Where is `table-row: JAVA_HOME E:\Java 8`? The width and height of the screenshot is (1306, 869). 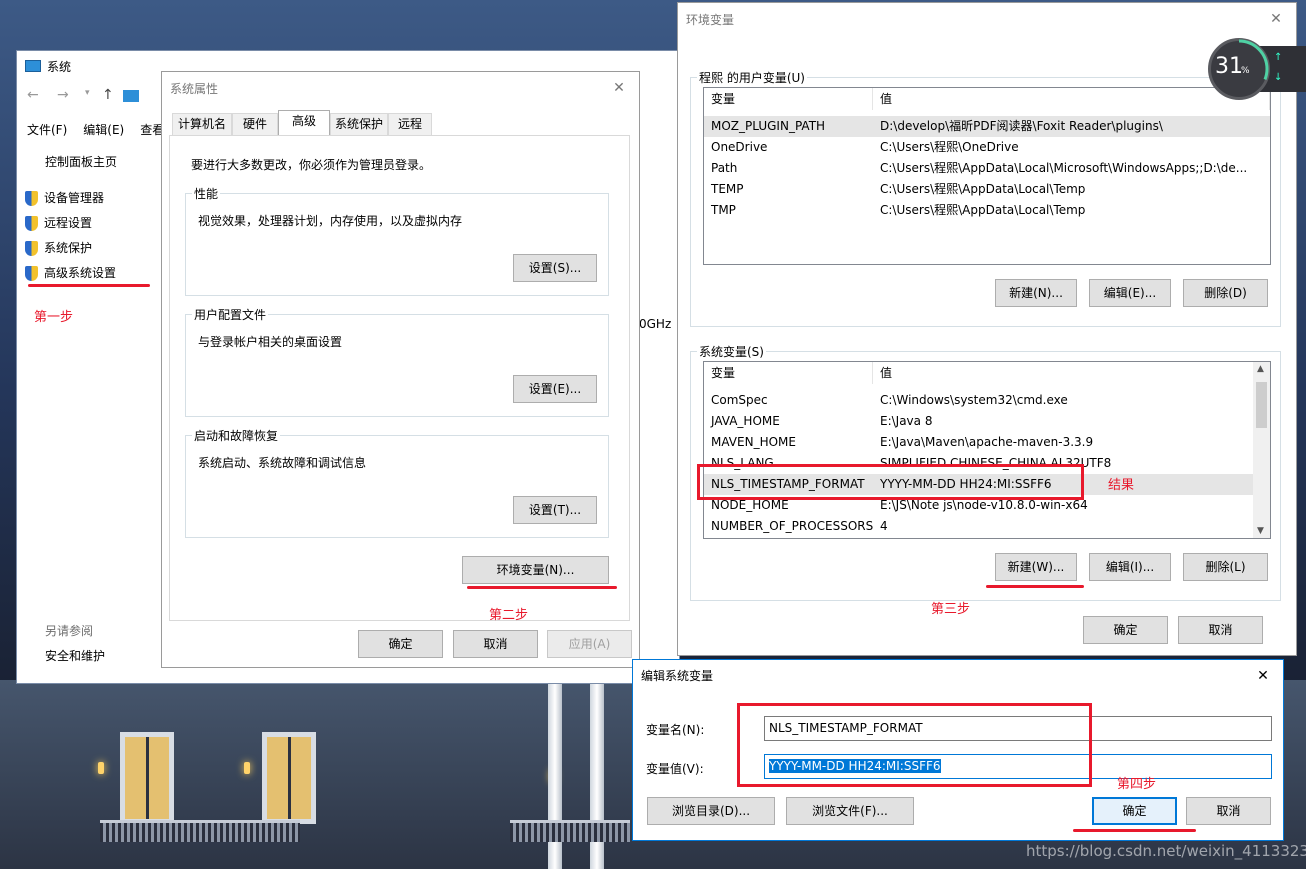 table-row: JAVA_HOME E:\Java 8 is located at coordinates (987, 421).